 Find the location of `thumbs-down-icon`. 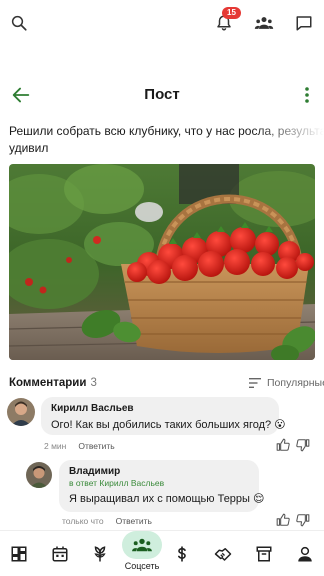

thumbs-down-icon is located at coordinates (303, 447).